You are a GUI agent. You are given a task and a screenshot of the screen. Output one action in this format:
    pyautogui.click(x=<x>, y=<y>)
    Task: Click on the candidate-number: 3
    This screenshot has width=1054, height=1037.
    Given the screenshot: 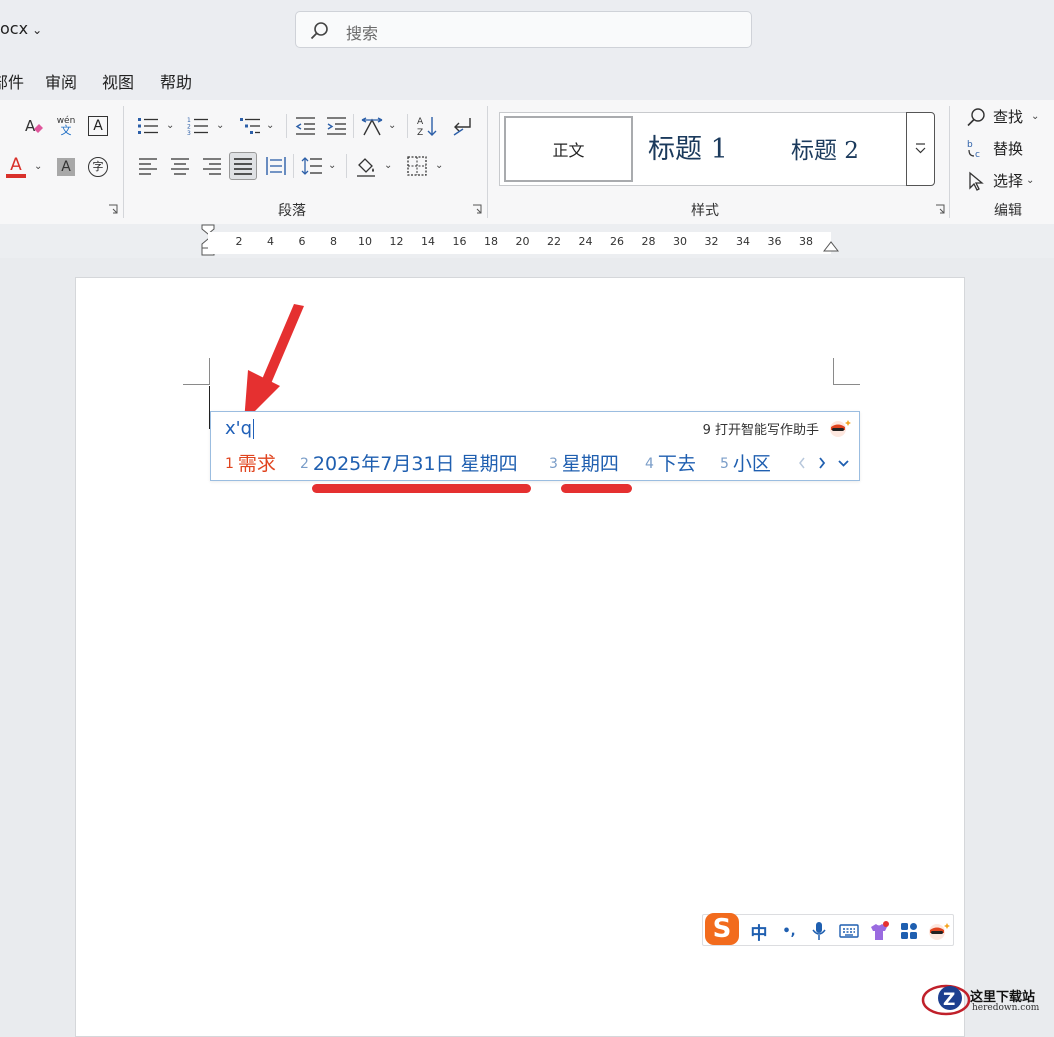 What is the action you would take?
    pyautogui.click(x=553, y=464)
    